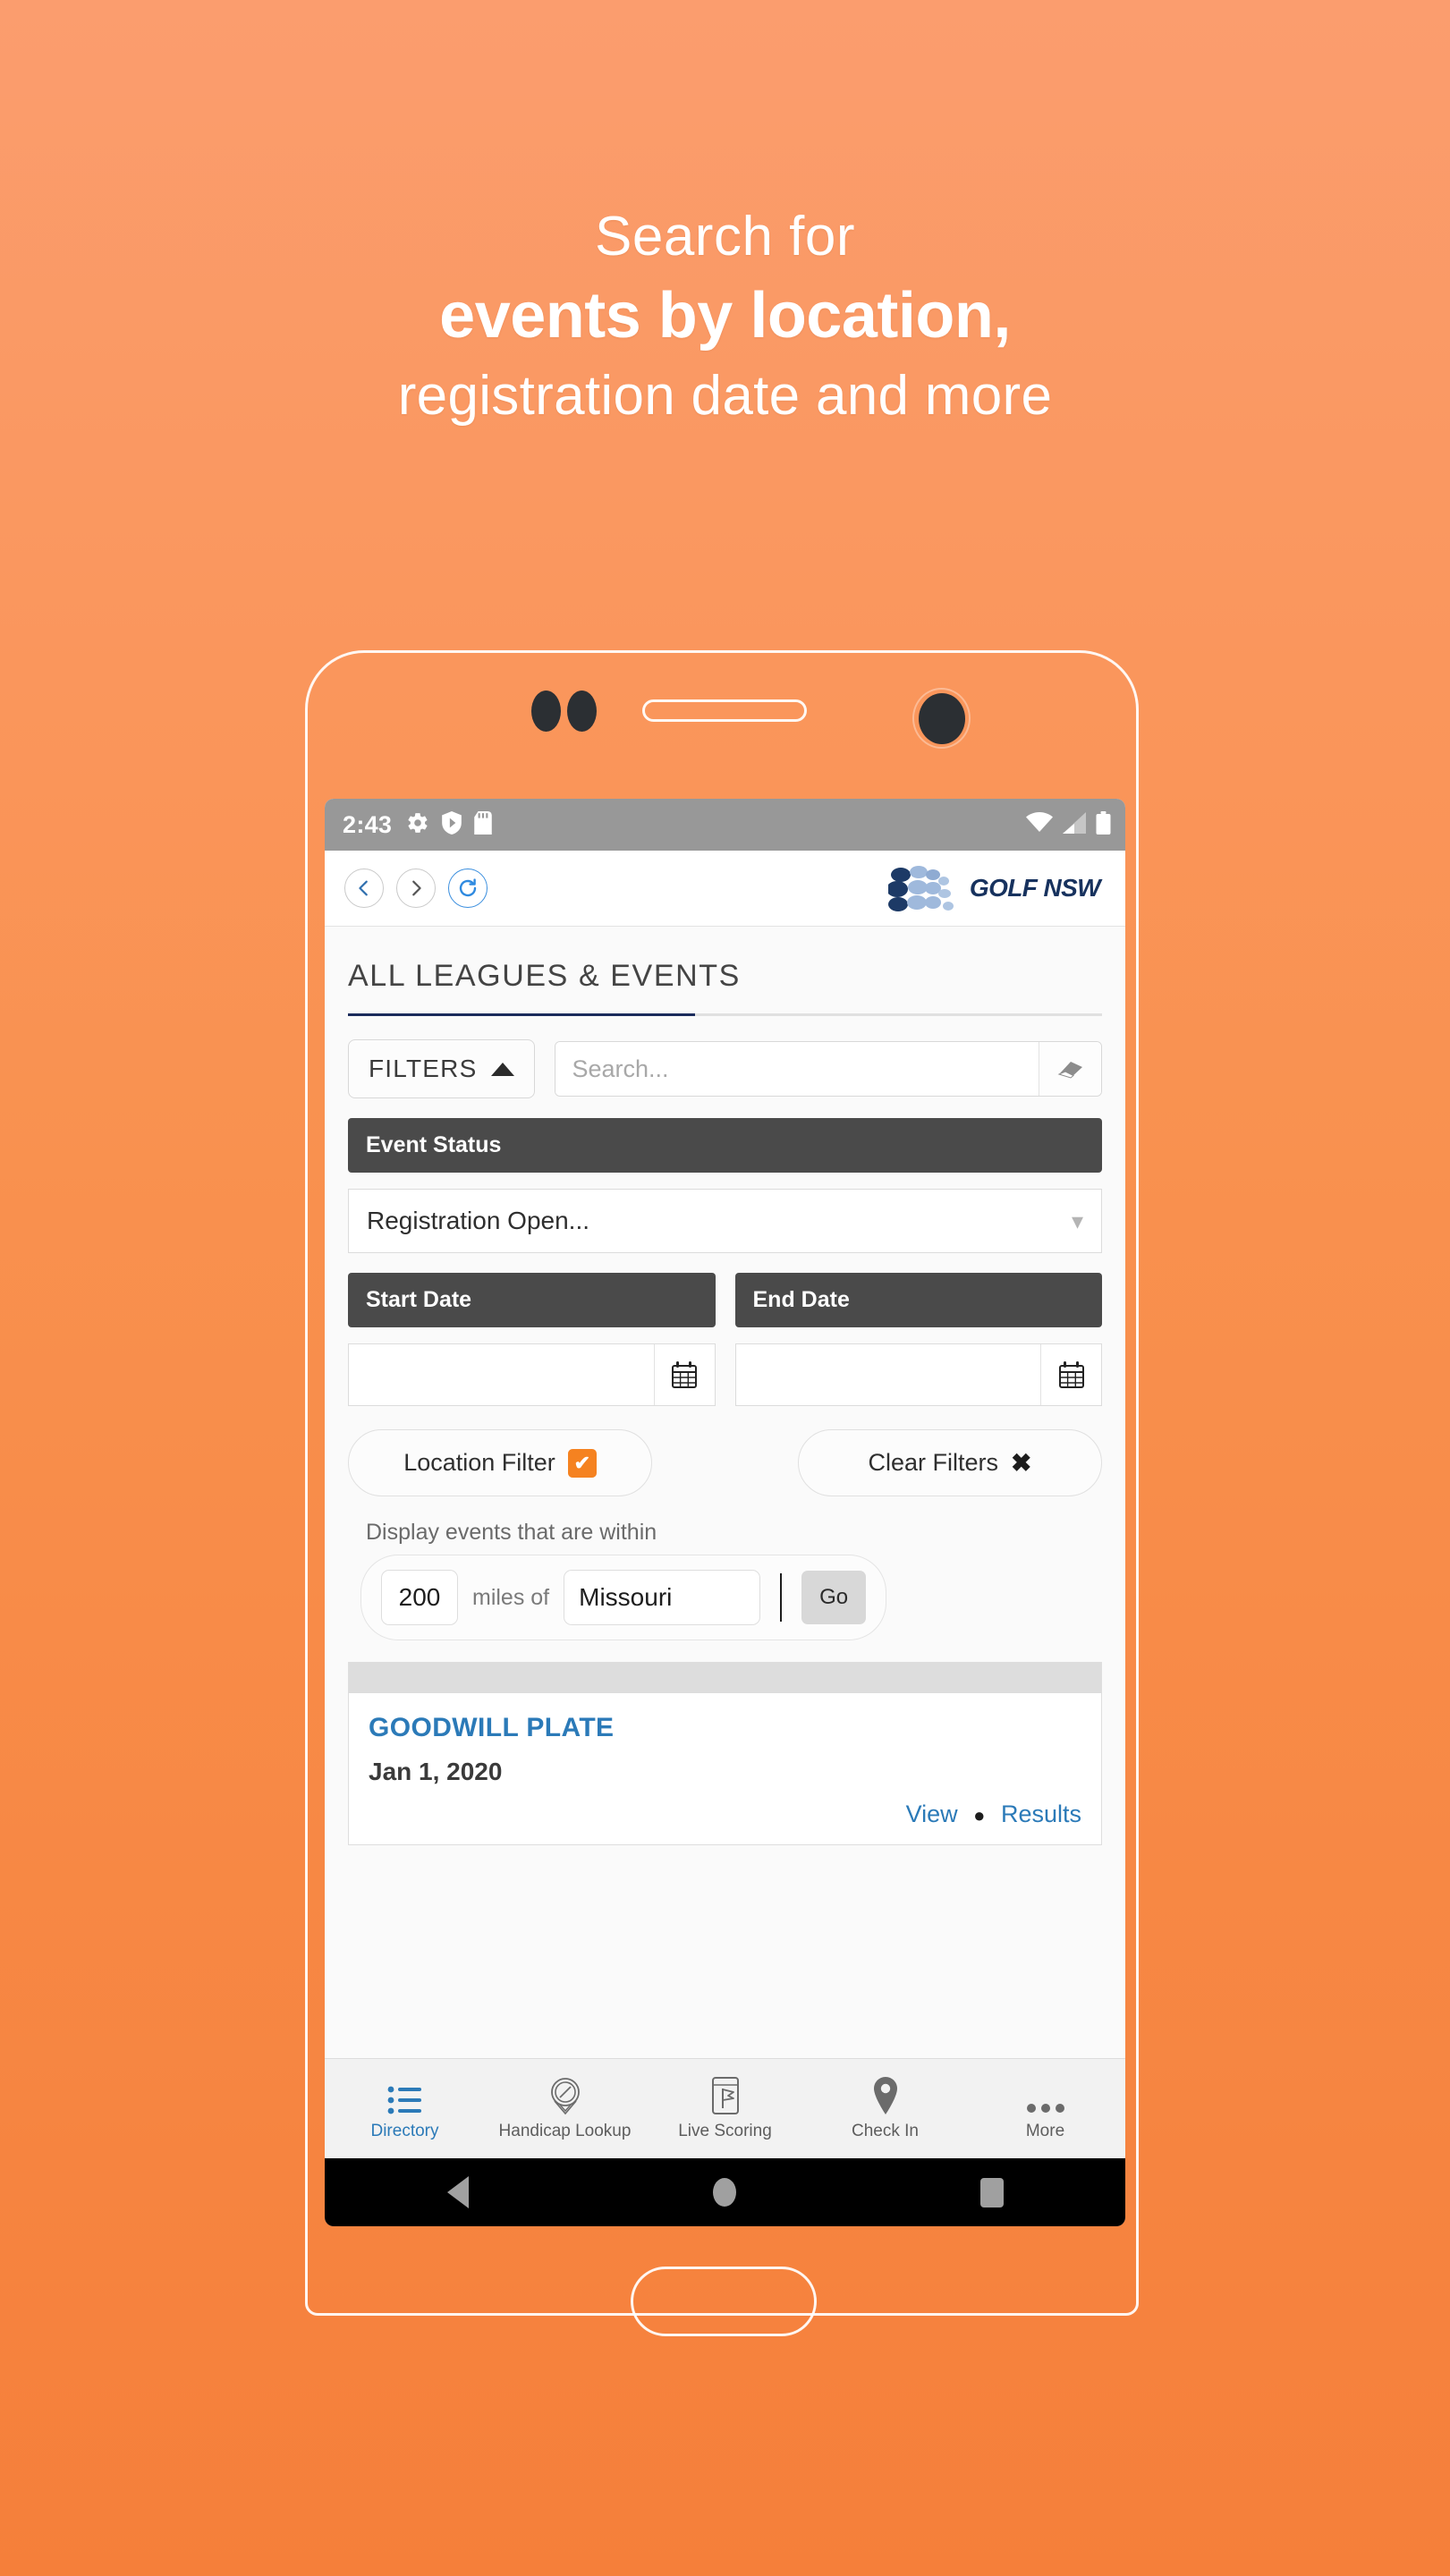  I want to click on eraser-icon, so click(1069, 1070).